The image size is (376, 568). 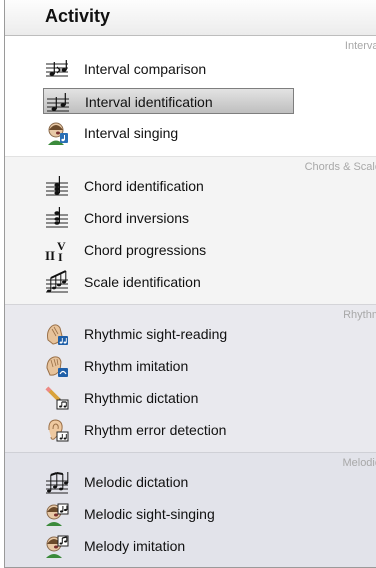 What do you see at coordinates (58, 430) in the screenshot?
I see `ear-icon` at bounding box center [58, 430].